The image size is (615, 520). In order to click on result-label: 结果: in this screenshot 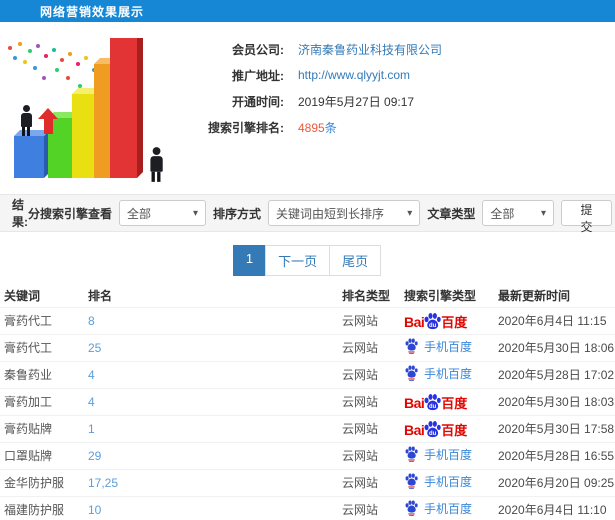, I will do `click(20, 213)`.